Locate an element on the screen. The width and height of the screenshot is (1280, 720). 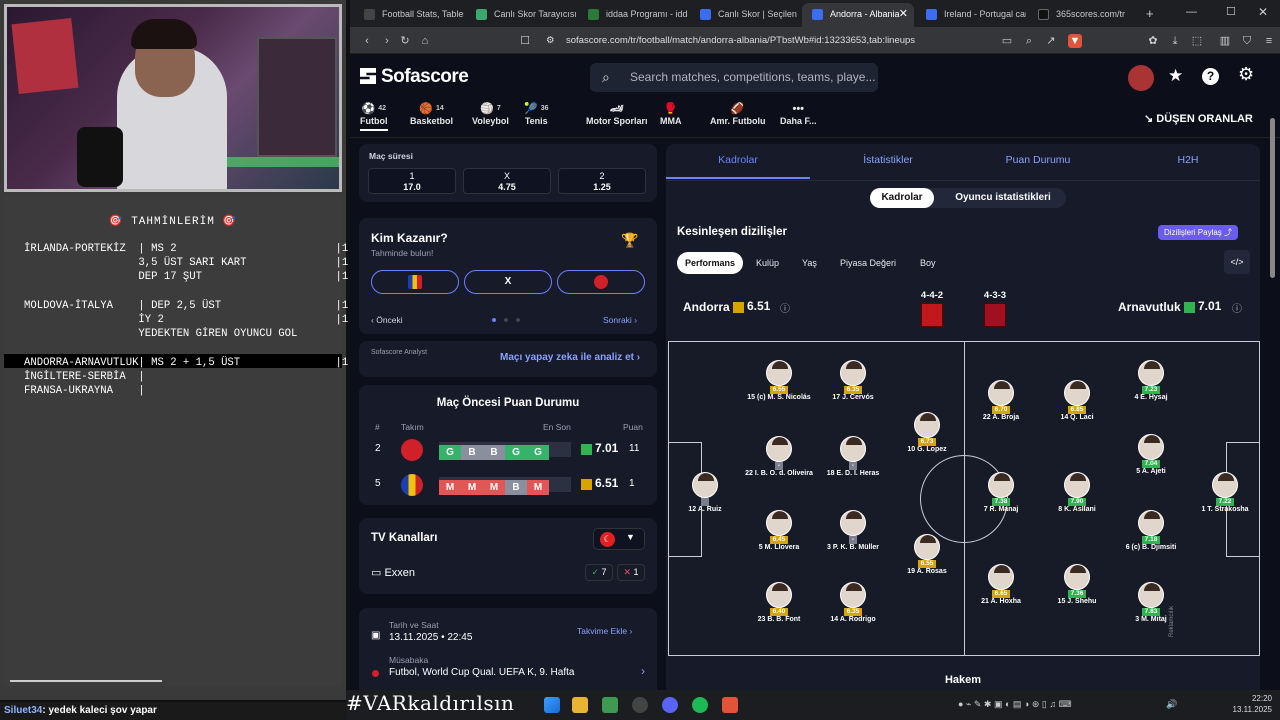
chevron-right-icon: › is located at coordinates (643, 671).